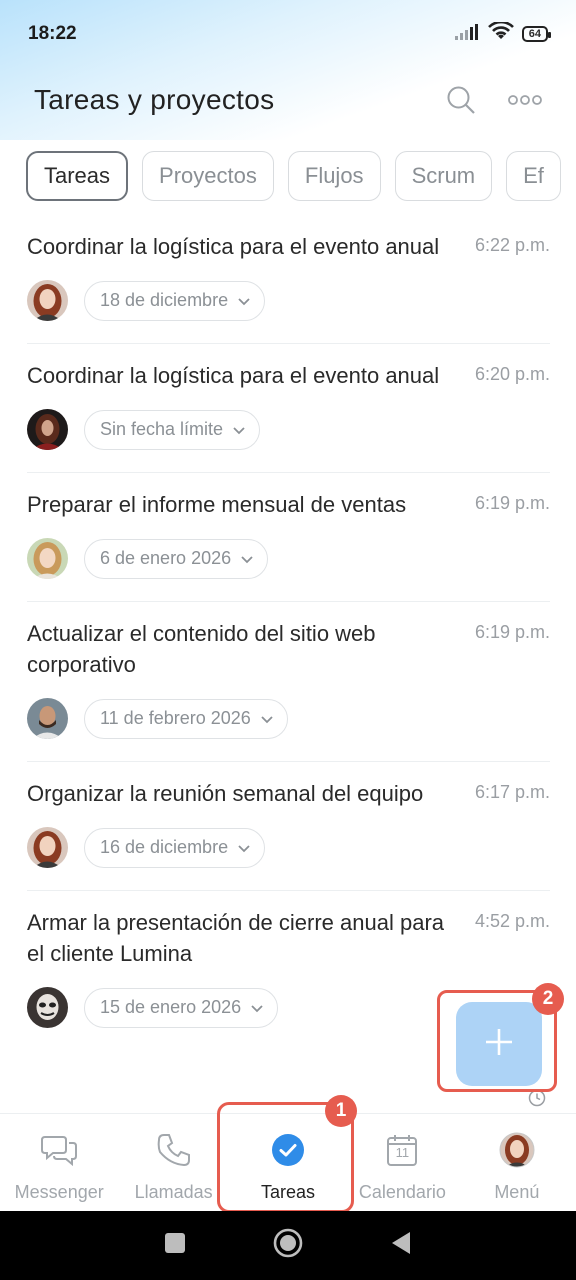 This screenshot has height=1280, width=576. Describe the element at coordinates (288, 558) in the screenshot. I see `task-meta: 6 de enero 2026` at that location.